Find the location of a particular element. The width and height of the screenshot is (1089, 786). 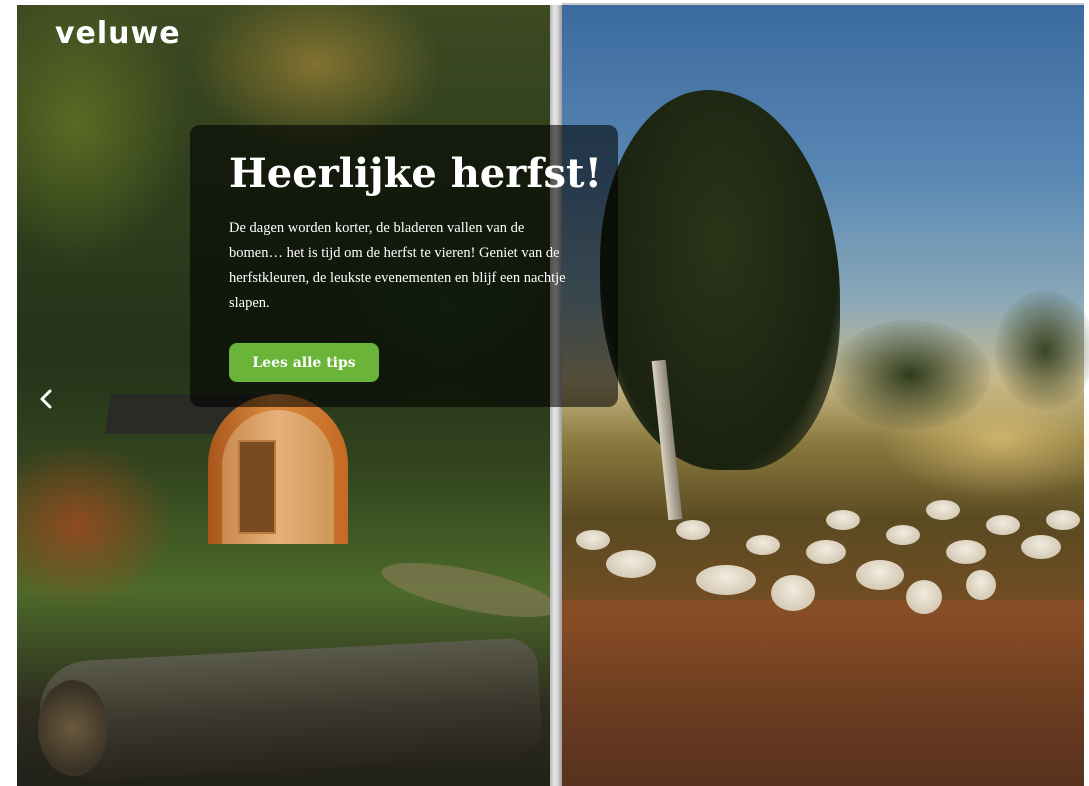

eco-pod-door is located at coordinates (257, 487).